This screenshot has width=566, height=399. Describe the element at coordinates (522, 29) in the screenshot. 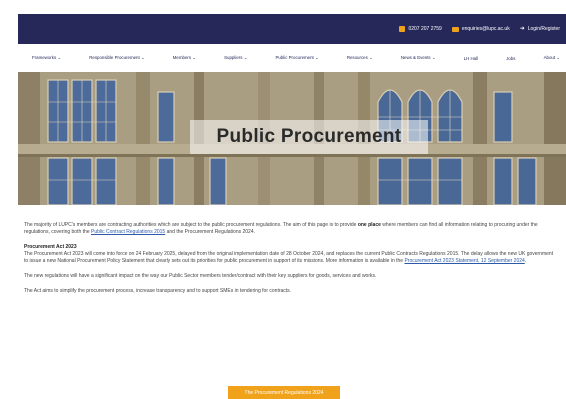

I see `login-icon: ➜` at that location.